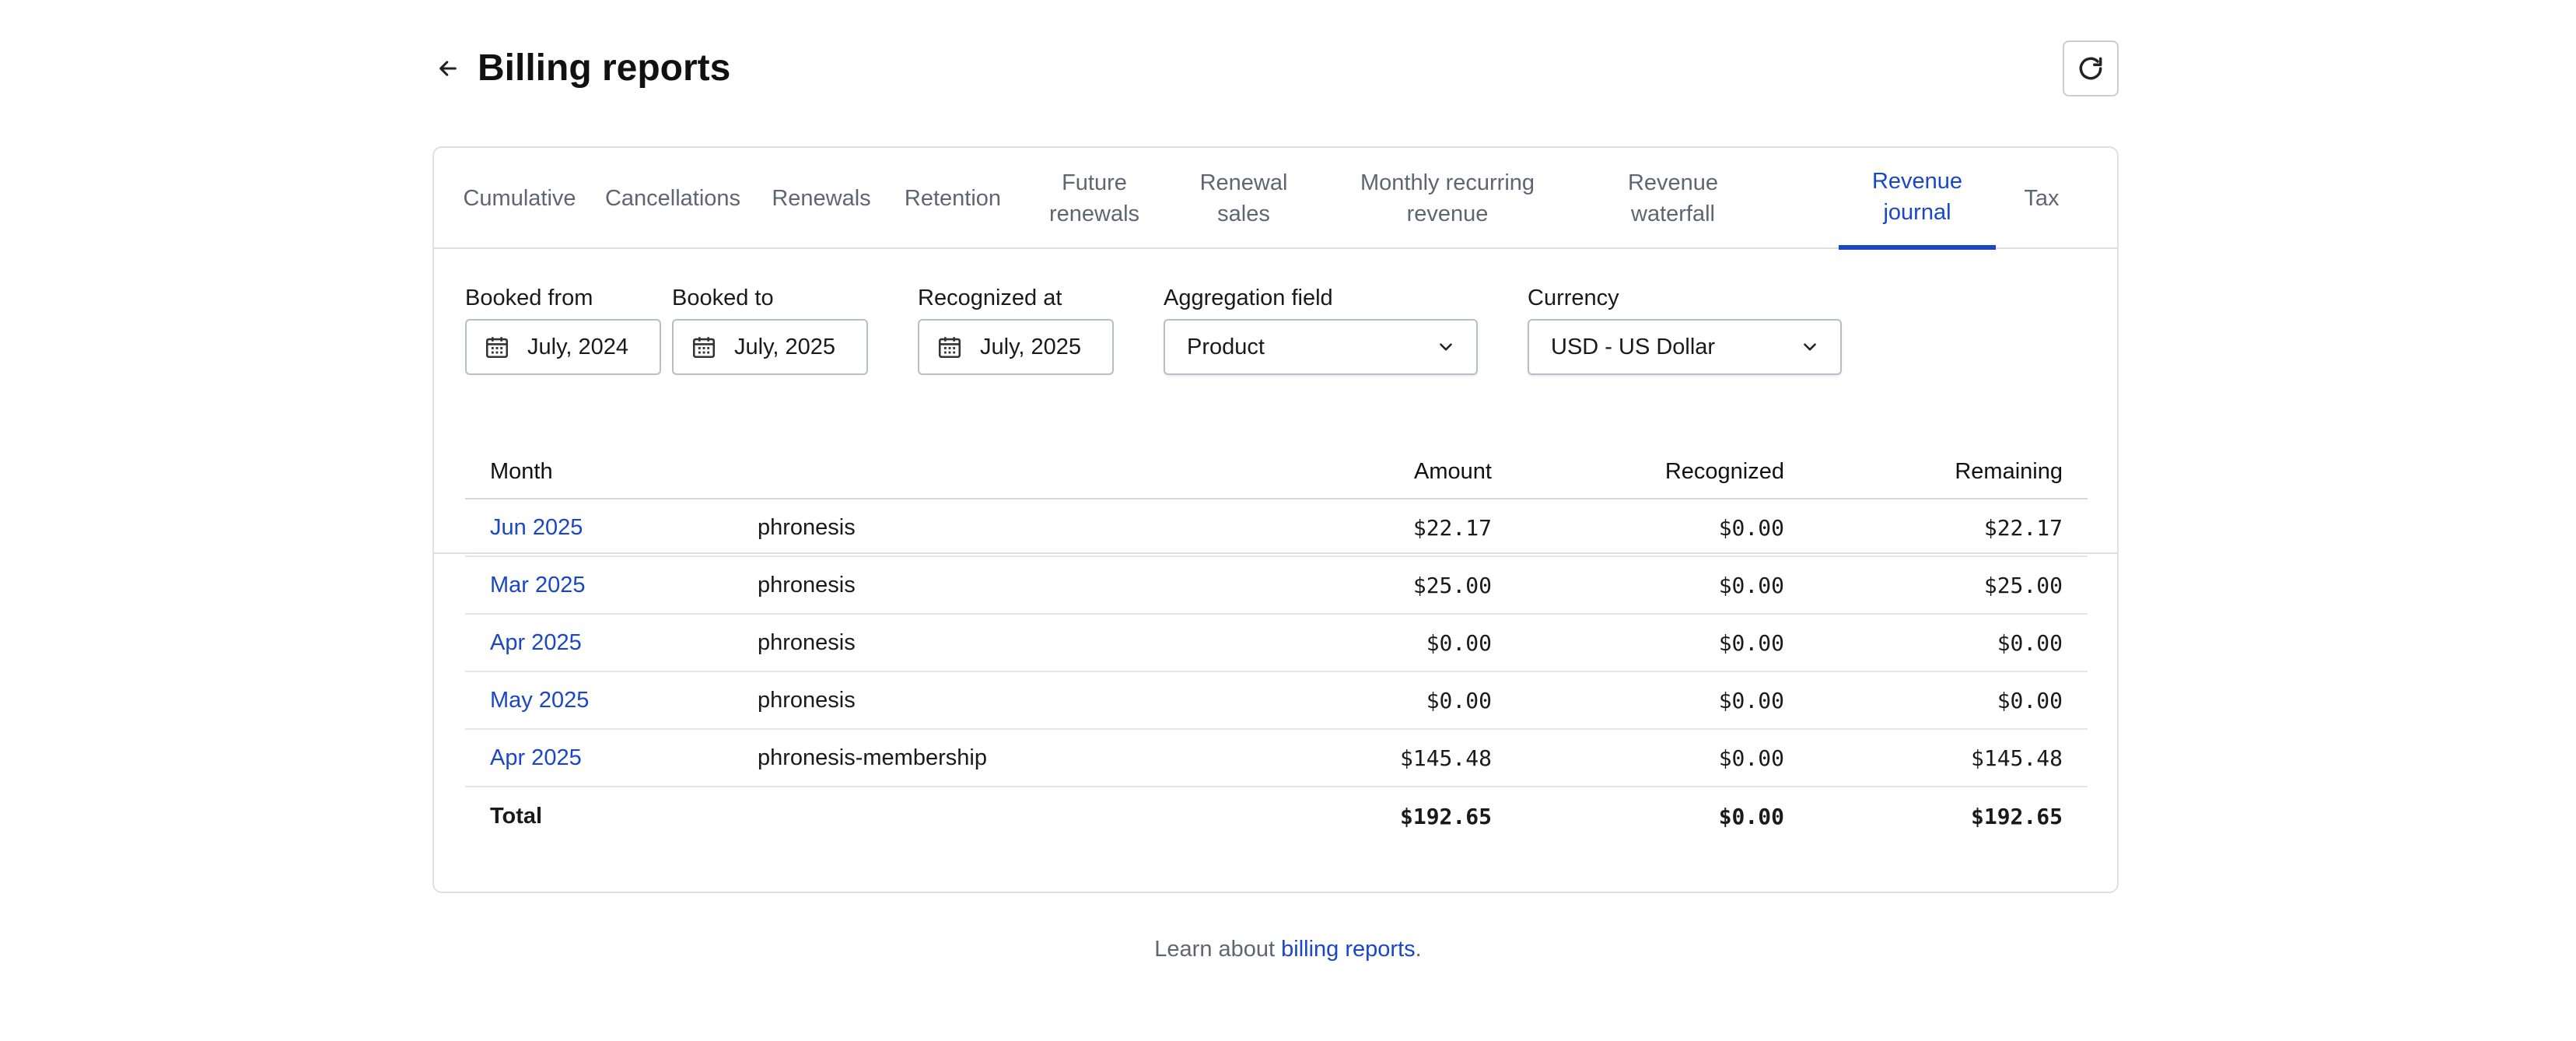  I want to click on amount-cell: $25.00, so click(1452, 585).